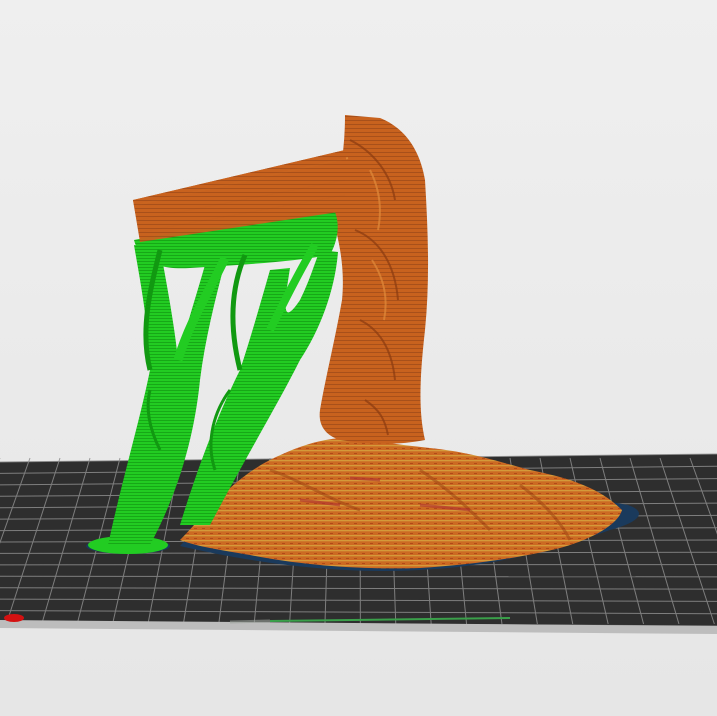  What do you see at coordinates (14, 618) in the screenshot?
I see `origin-marker` at bounding box center [14, 618].